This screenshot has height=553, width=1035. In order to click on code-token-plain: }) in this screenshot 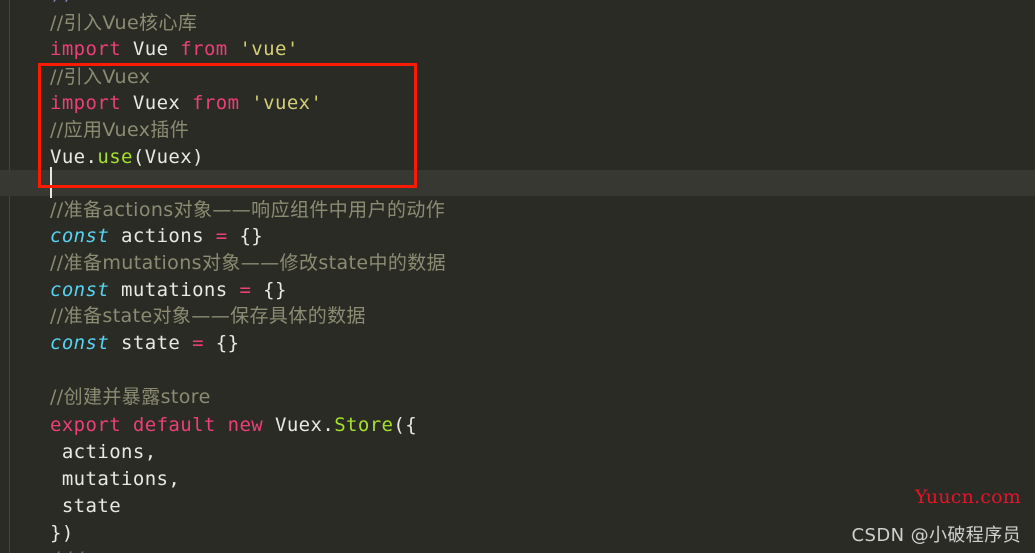, I will do `click(62, 533)`.